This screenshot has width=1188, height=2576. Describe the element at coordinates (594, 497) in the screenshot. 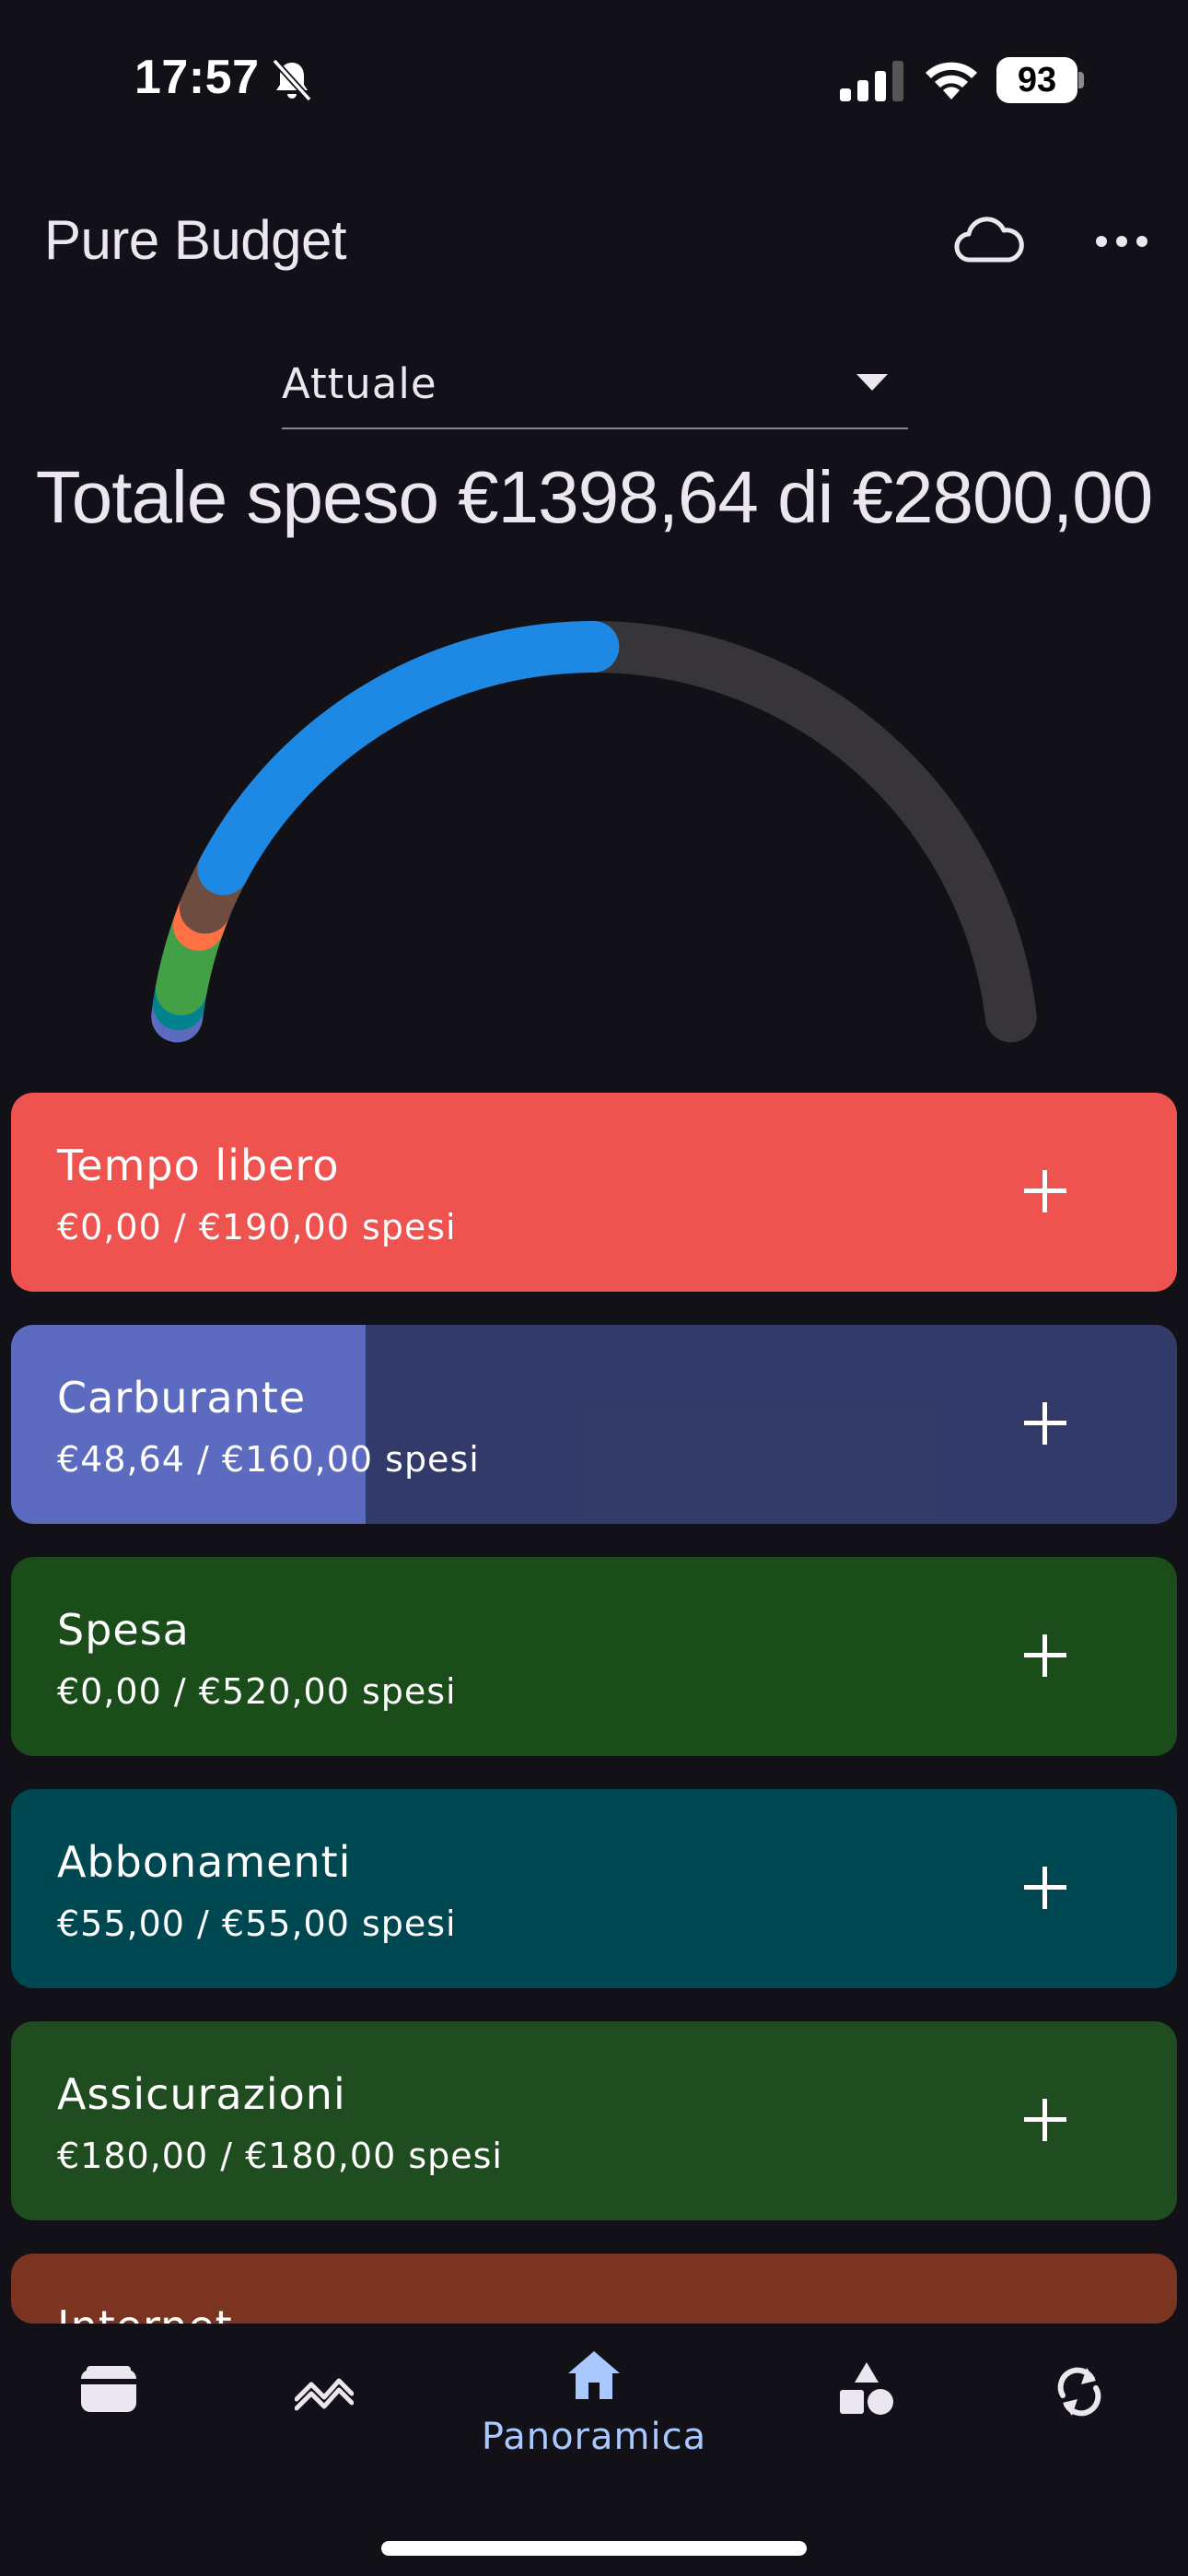

I see `total-spent-text: Totale speso €1398,64 di €2800,00` at that location.